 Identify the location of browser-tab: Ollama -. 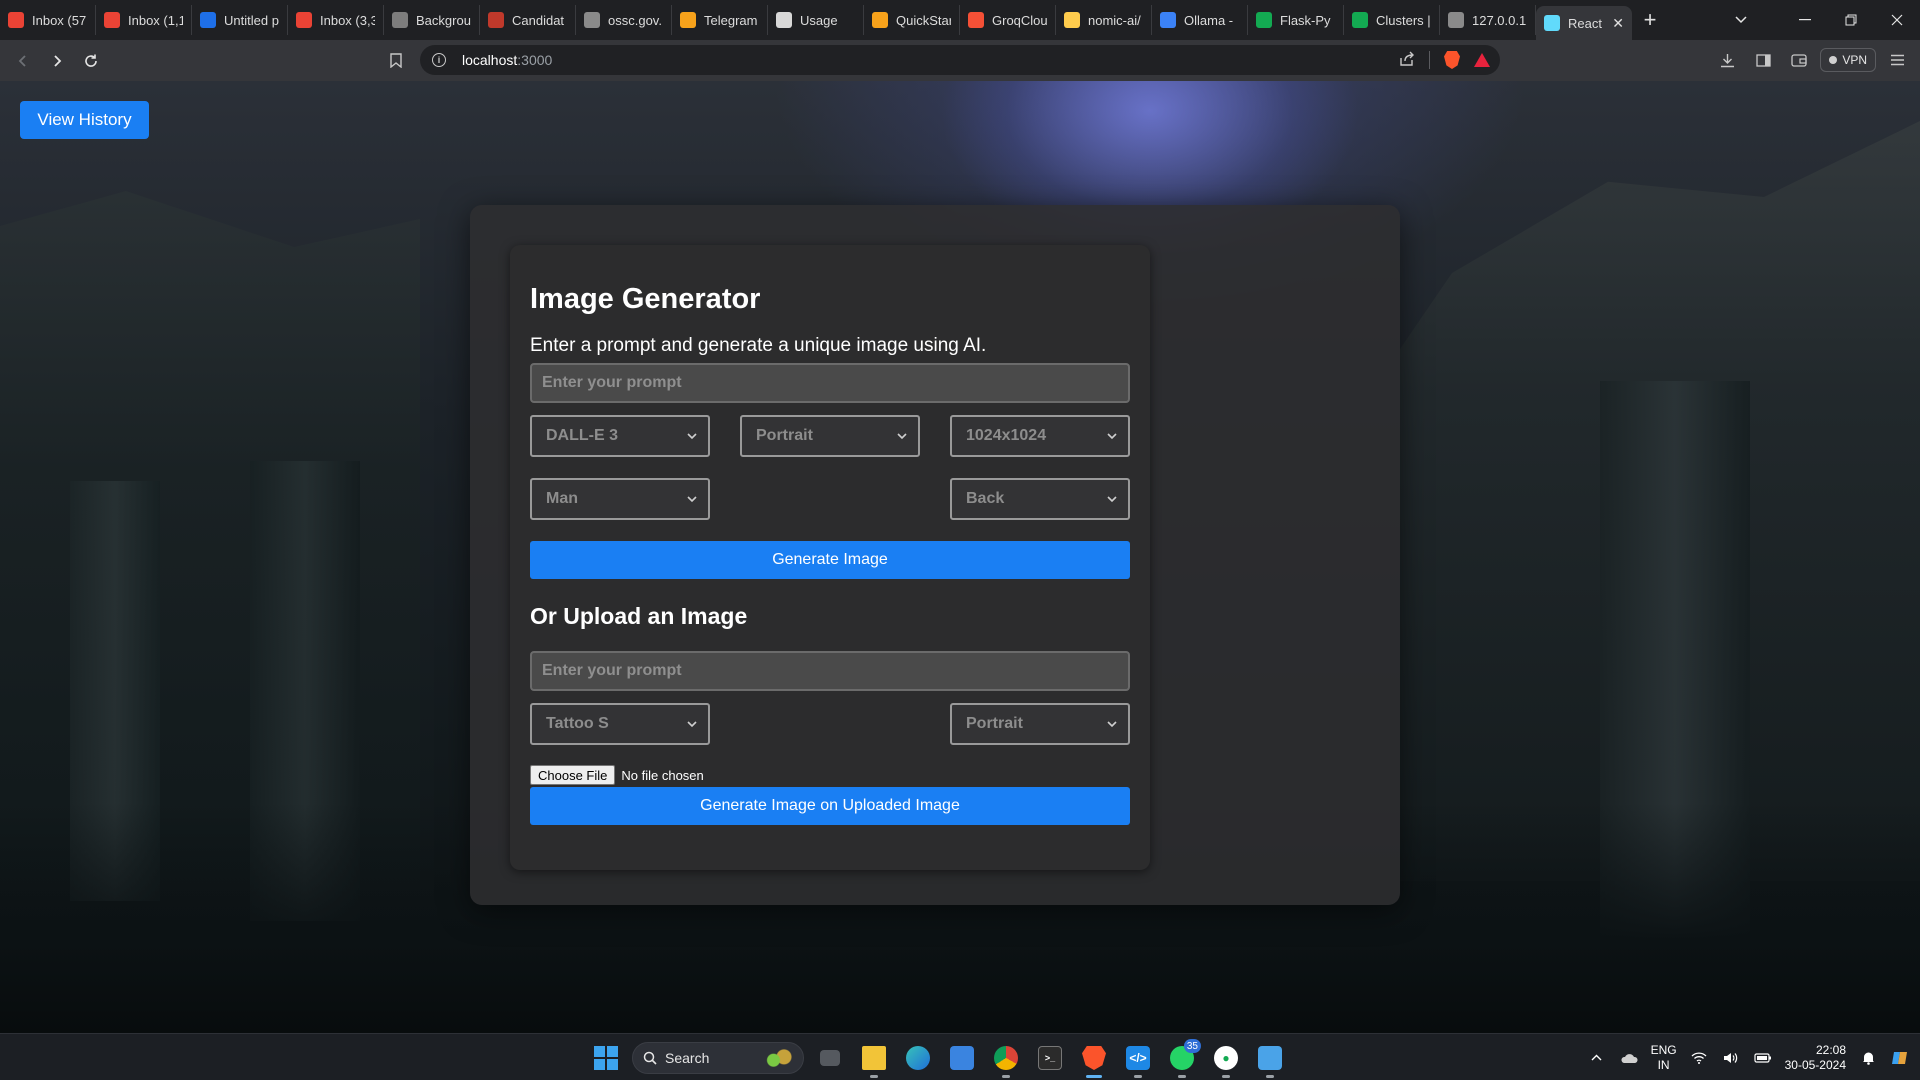
(1200, 20).